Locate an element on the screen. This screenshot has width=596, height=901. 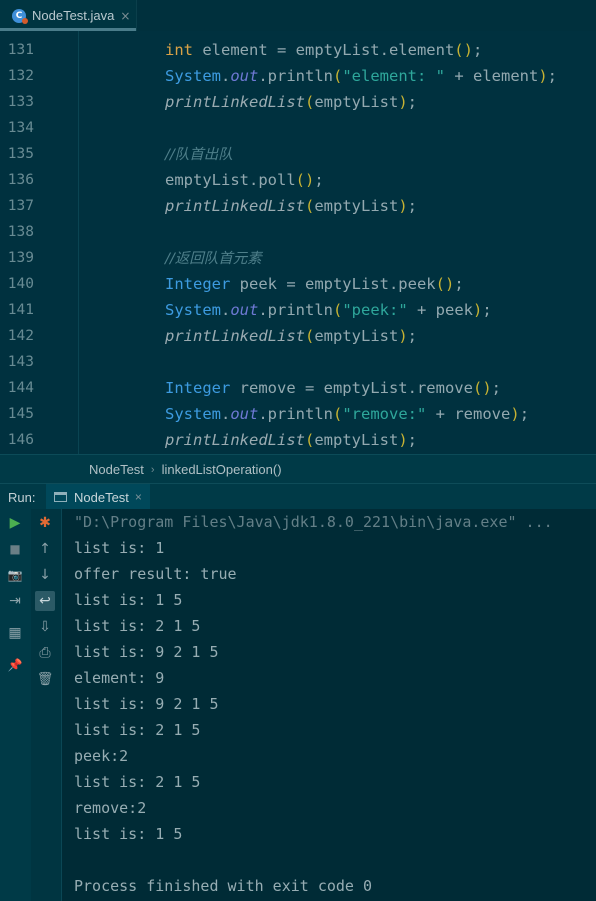
code-line: System.out.println("peek:" + peek); is located at coordinates (328, 310).